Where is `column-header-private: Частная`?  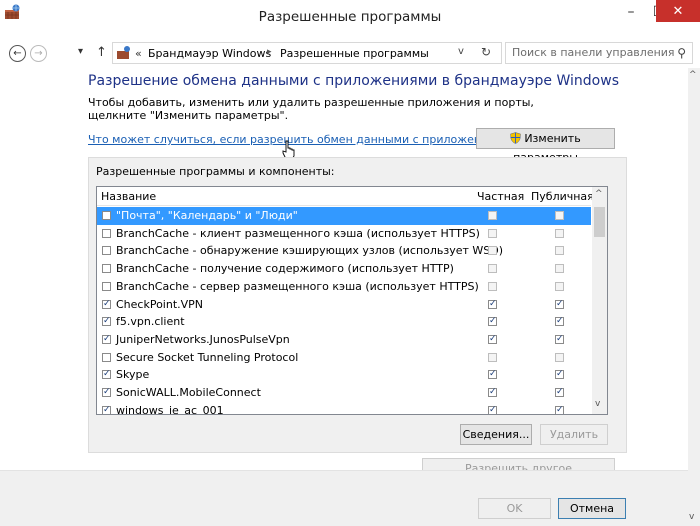 column-header-private: Частная is located at coordinates (500, 196).